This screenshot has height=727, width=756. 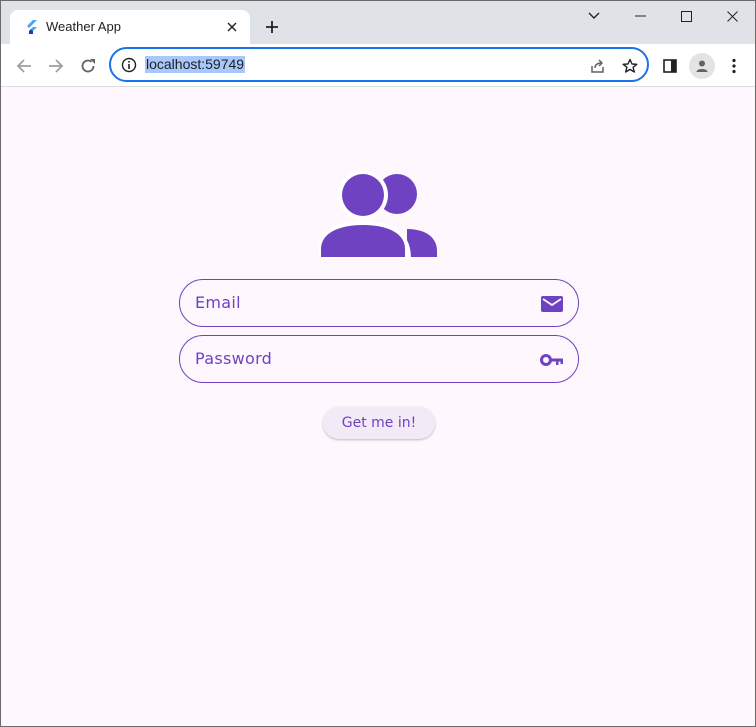 What do you see at coordinates (378, 22) in the screenshot?
I see `tab-strip: Weather App` at bounding box center [378, 22].